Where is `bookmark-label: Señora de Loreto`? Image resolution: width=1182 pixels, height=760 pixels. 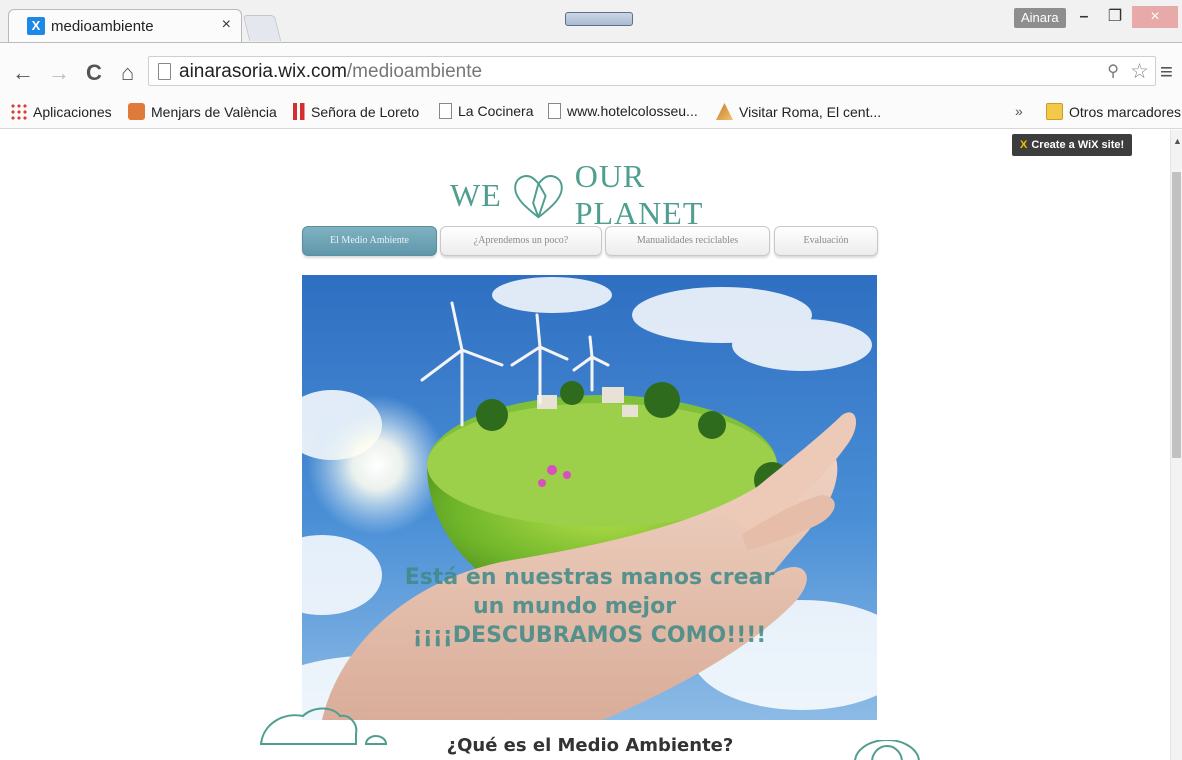
bookmark-label: Señora de Loreto is located at coordinates (365, 111).